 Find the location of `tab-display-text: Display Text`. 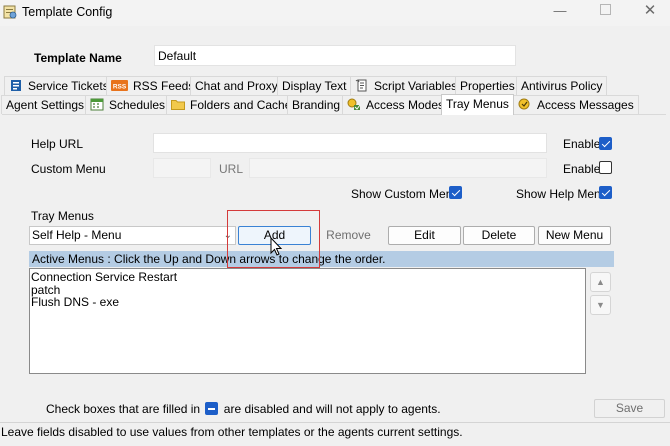

tab-display-text: Display Text is located at coordinates (314, 85).